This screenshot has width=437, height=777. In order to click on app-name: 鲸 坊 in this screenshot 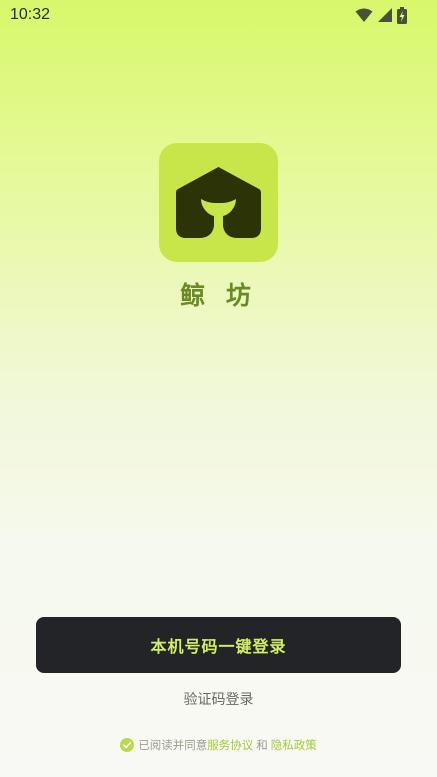, I will do `click(218, 295)`.